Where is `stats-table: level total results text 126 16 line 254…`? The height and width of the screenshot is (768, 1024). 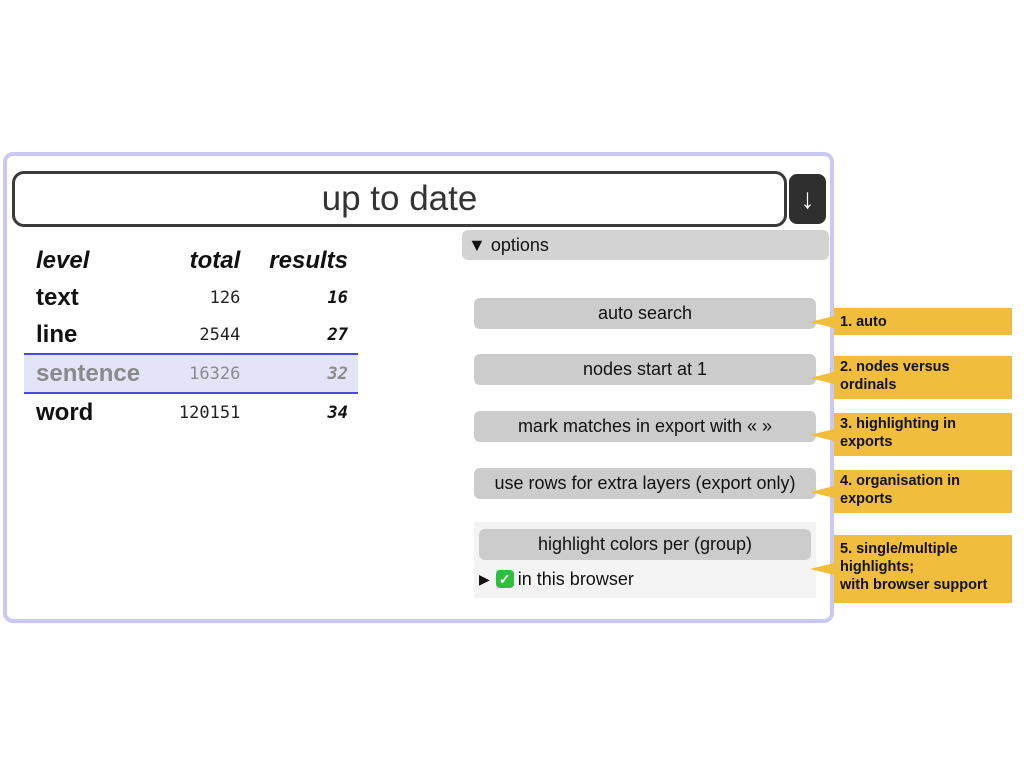 stats-table: level total results text 126 16 line 254… is located at coordinates (191, 336).